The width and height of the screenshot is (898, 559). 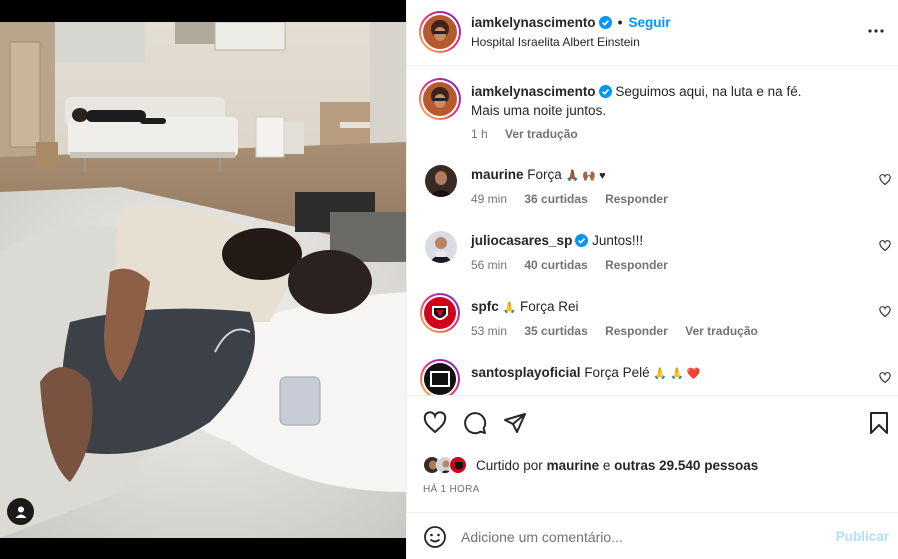 What do you see at coordinates (479, 134) in the screenshot?
I see `caption-time: 1 h` at bounding box center [479, 134].